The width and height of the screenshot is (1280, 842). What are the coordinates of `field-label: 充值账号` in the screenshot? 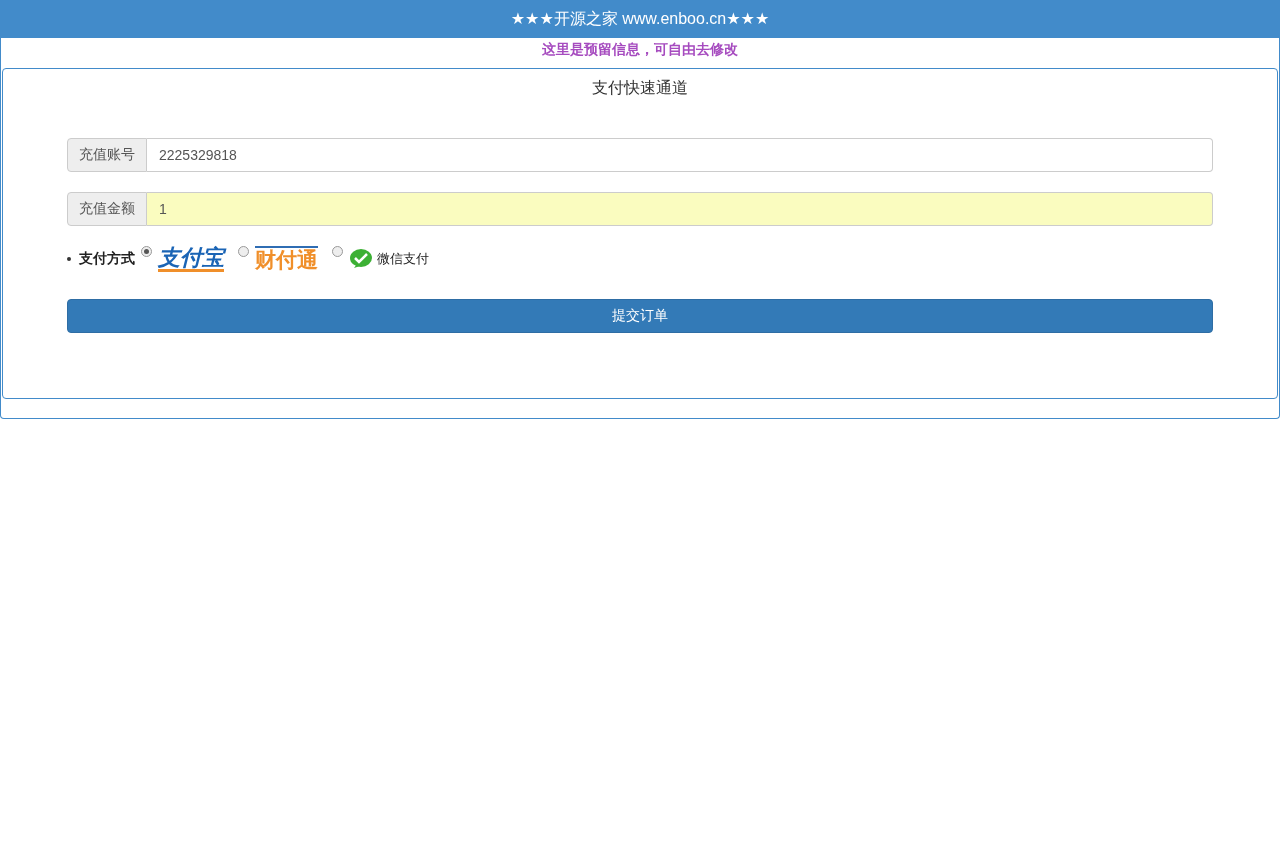 It's located at (107, 155).